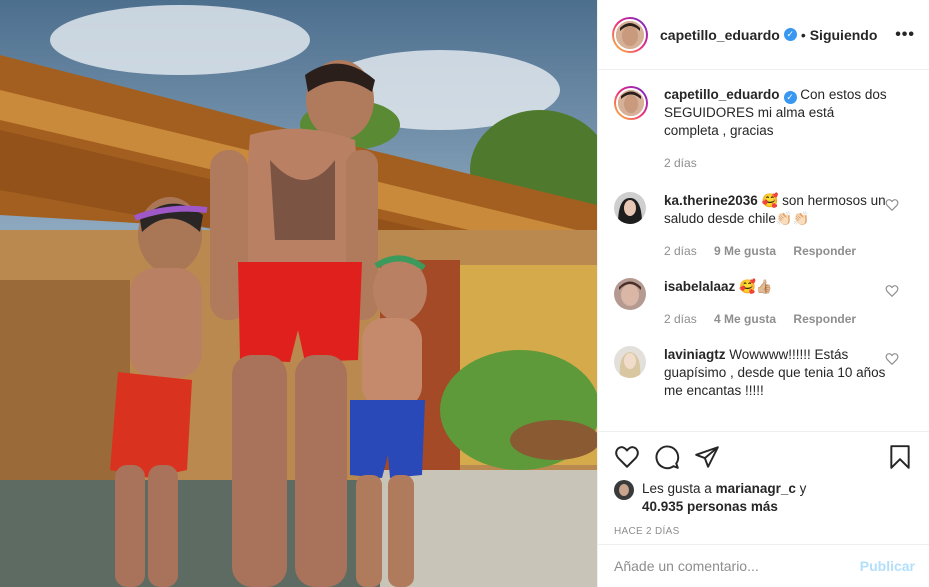 Image resolution: width=929 pixels, height=587 pixels. Describe the element at coordinates (900, 457) in the screenshot. I see `save-bookmark-icon` at that location.